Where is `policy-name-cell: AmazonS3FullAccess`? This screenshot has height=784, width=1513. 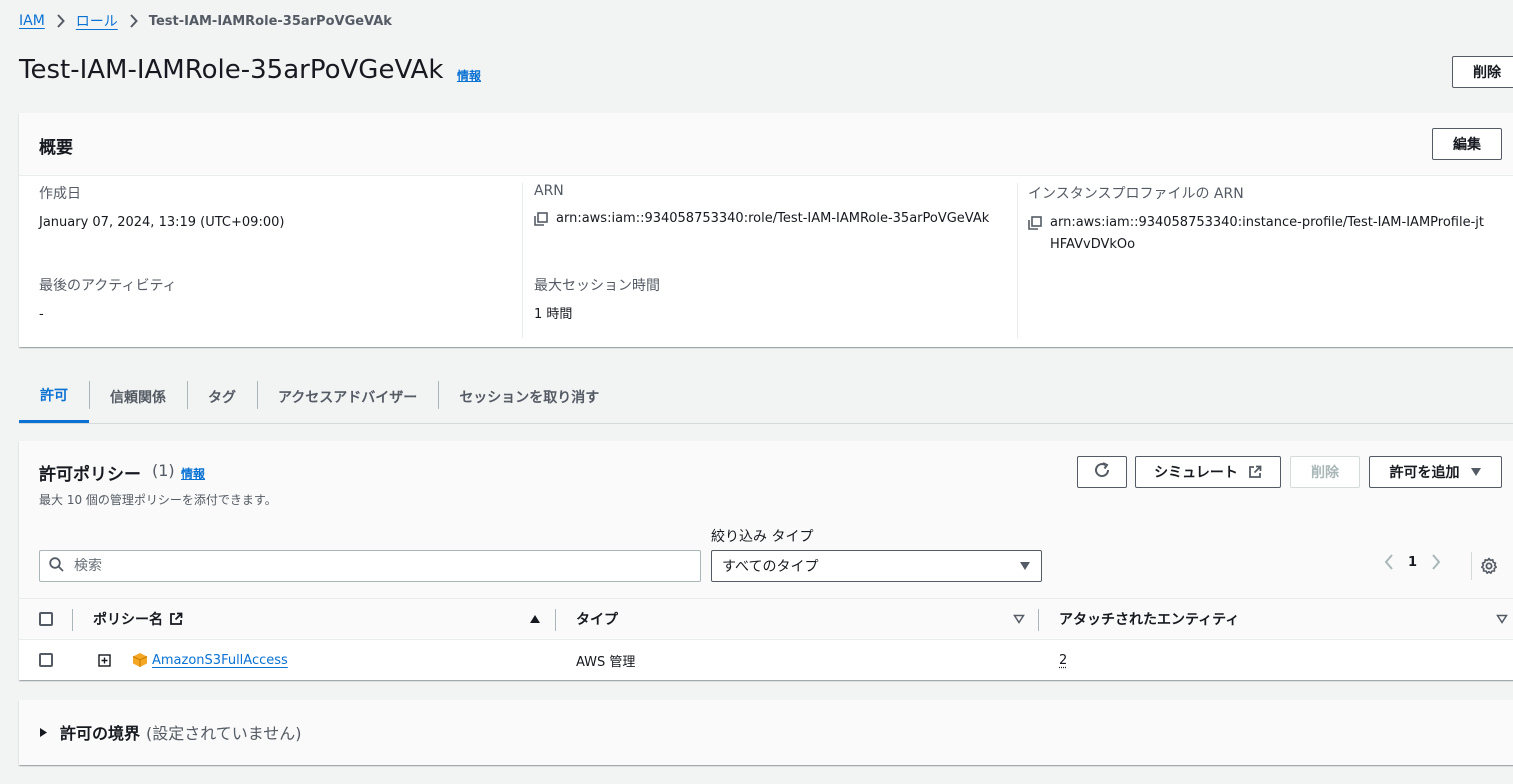
policy-name-cell: AmazonS3FullAccess is located at coordinates (220, 660).